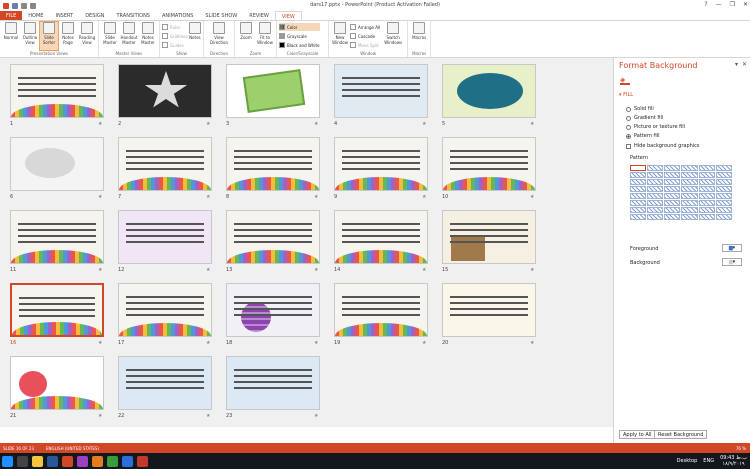  I want to click on help-button: ?, so click(705, 4).